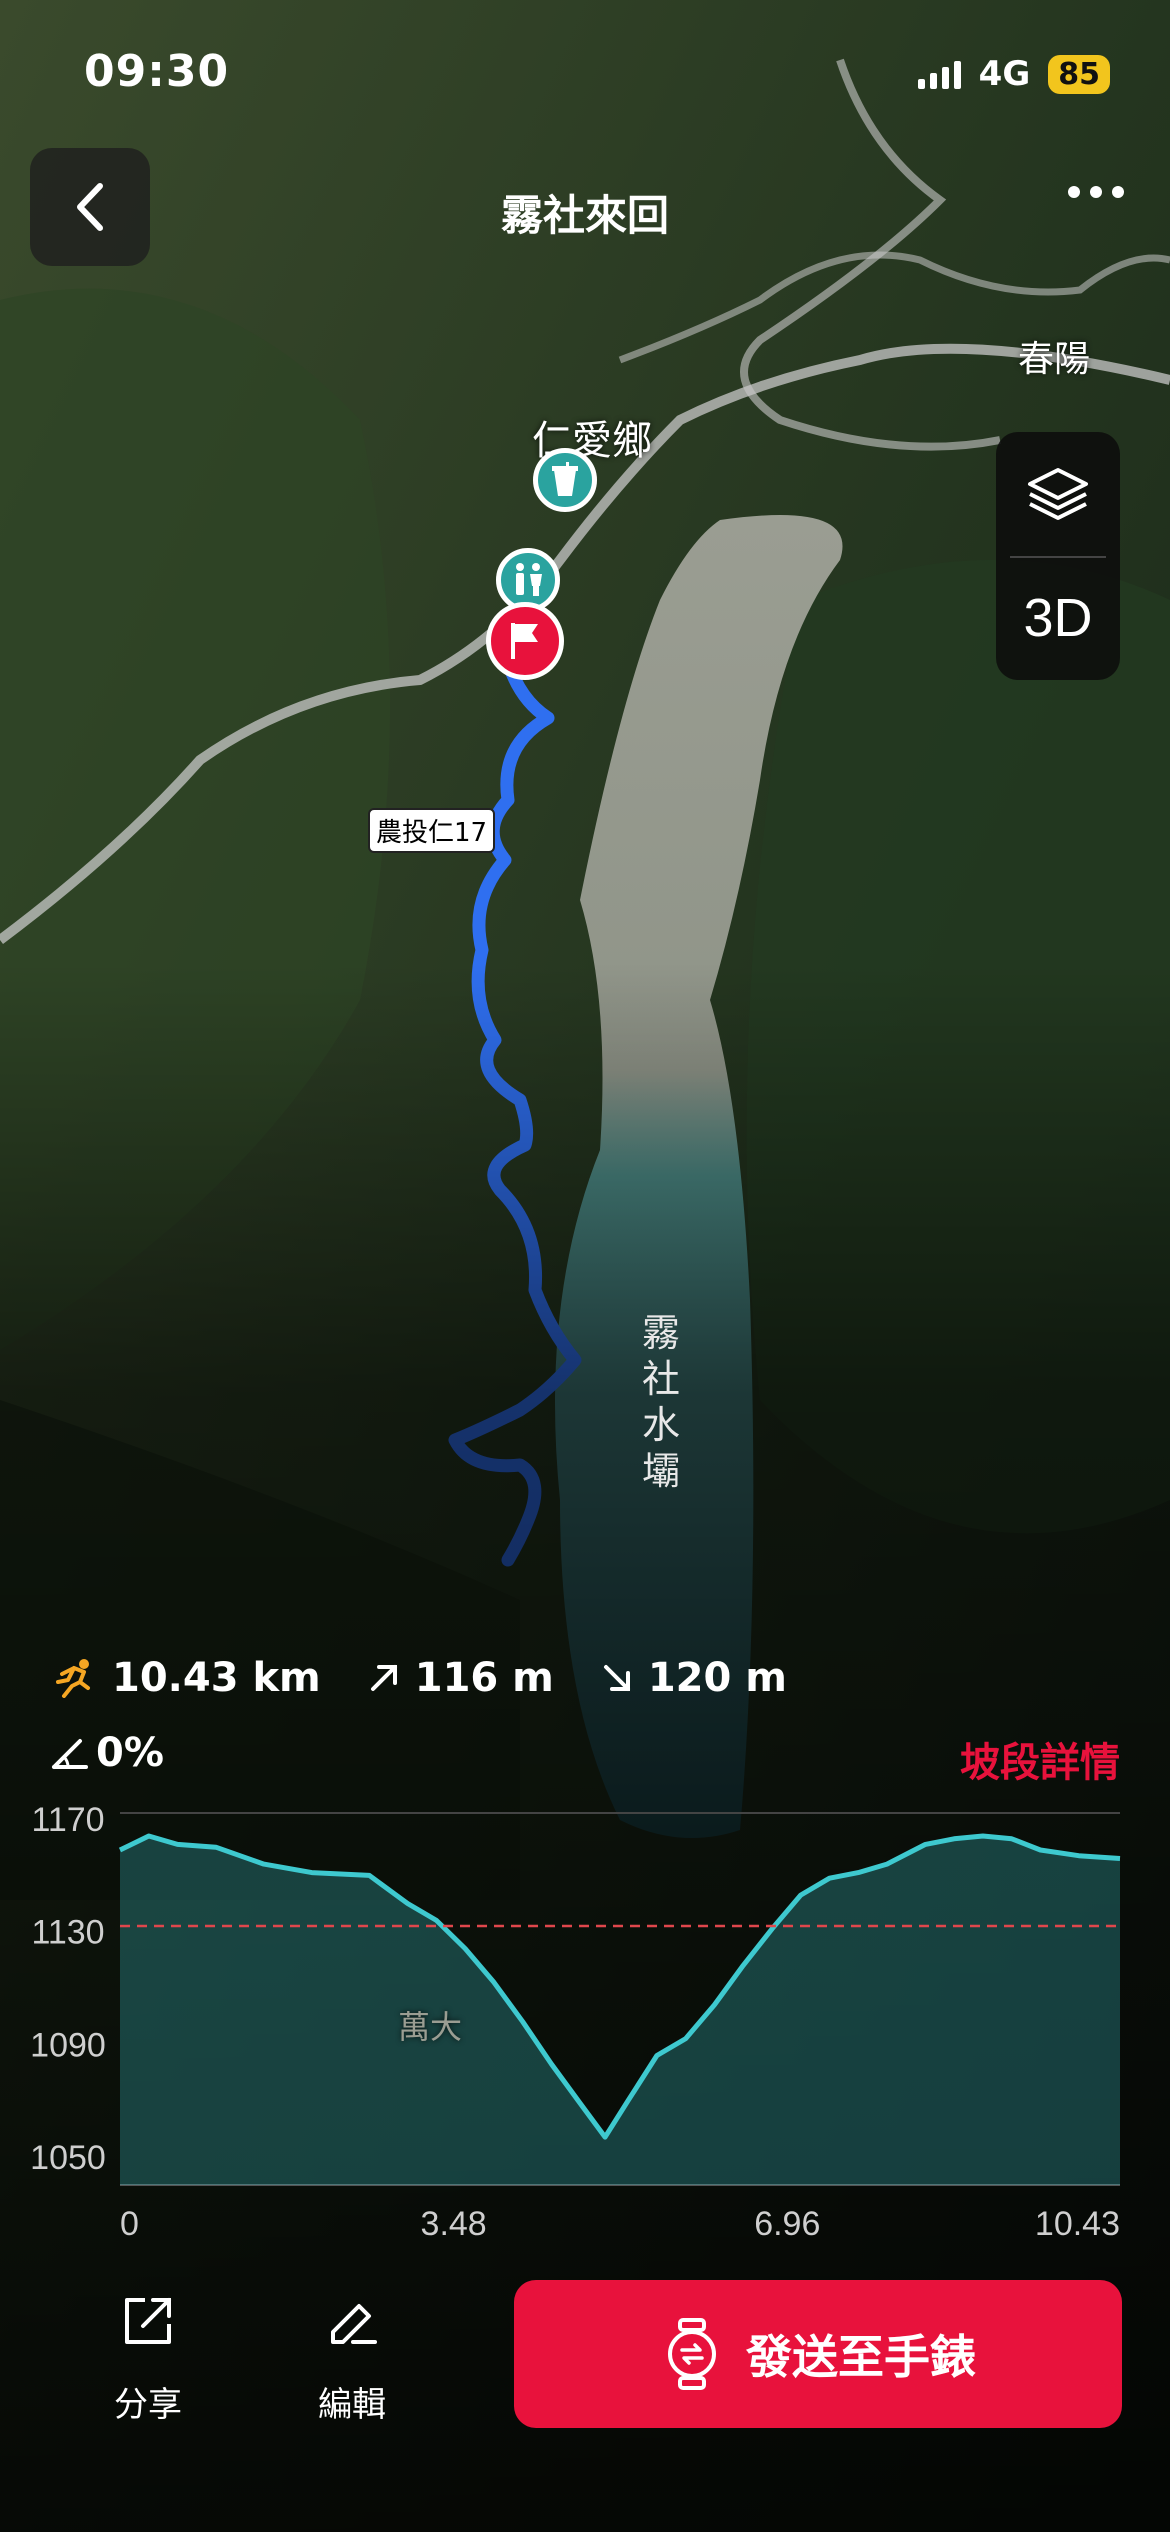  I want to click on network-type: 4G, so click(1004, 74).